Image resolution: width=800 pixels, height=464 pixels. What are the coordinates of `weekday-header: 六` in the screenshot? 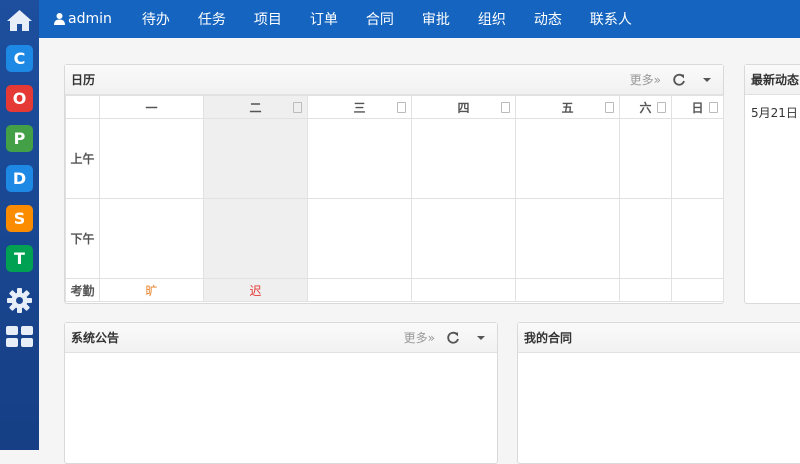 It's located at (645, 107).